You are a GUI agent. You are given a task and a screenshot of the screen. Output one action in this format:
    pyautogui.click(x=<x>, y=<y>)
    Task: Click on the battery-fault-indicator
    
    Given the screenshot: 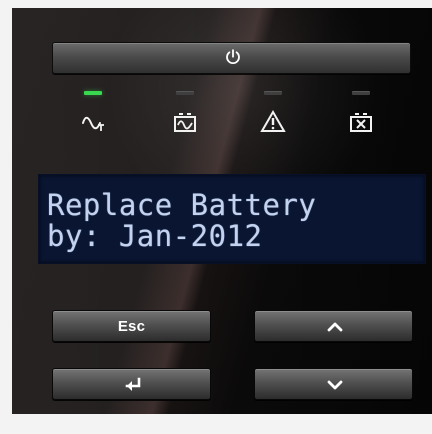 What is the action you would take?
    pyautogui.click(x=361, y=115)
    